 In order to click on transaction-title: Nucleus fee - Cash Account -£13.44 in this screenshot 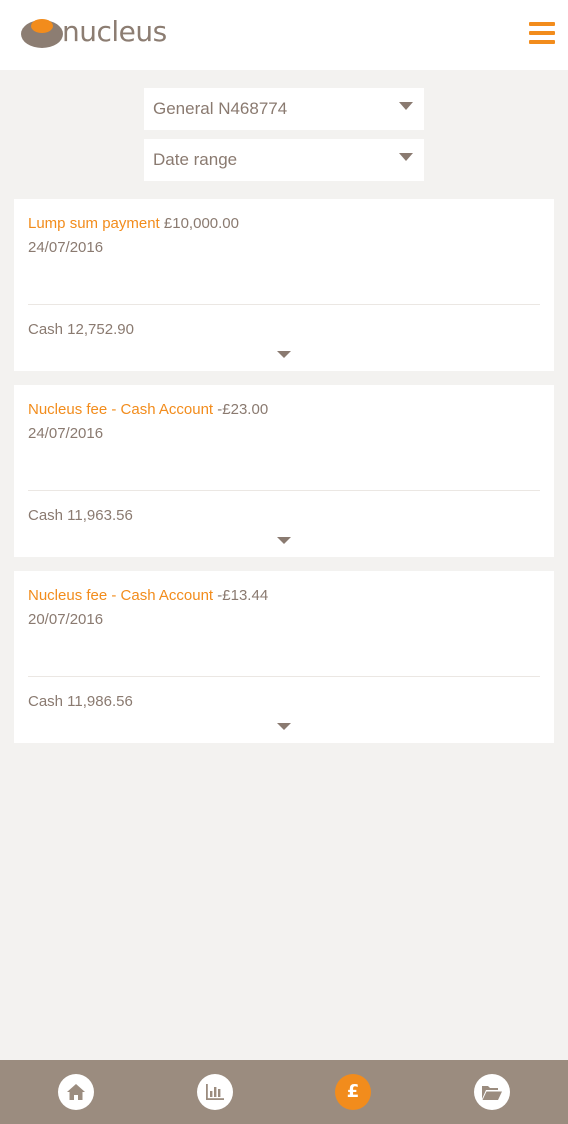, I will do `click(148, 595)`.